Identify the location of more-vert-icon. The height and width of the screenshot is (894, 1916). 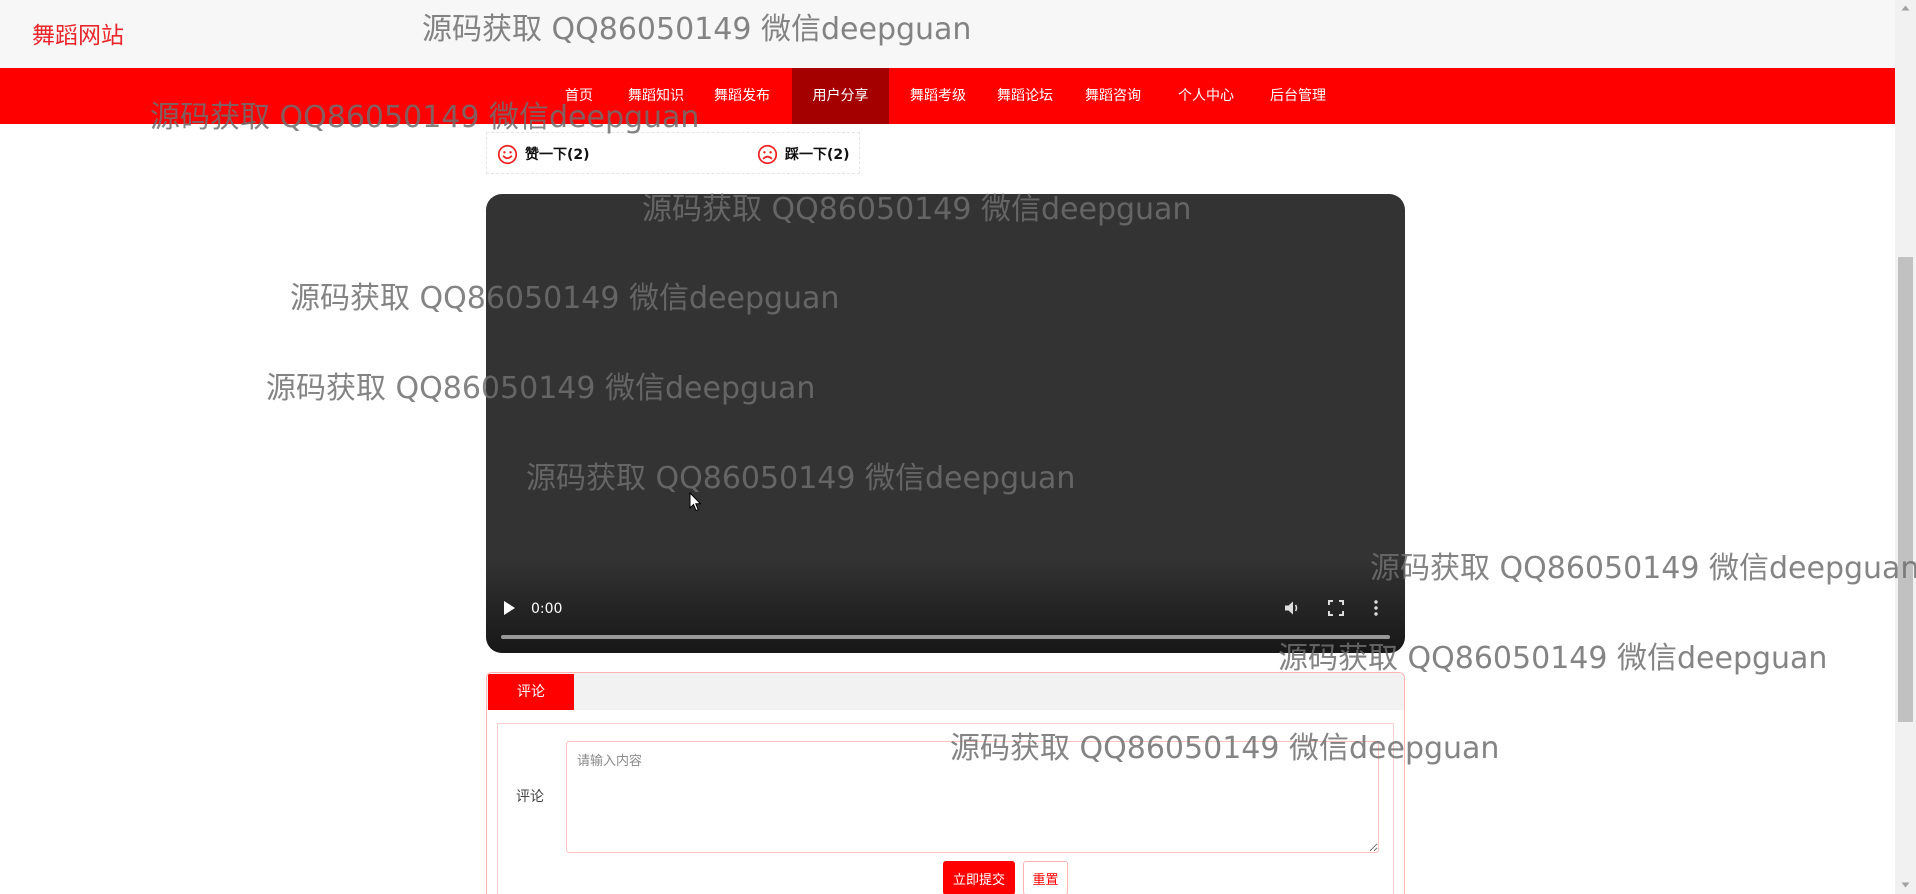
(1376, 608).